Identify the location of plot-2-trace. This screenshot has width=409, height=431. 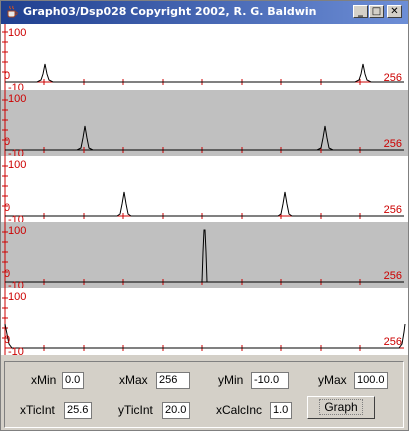
(204, 138).